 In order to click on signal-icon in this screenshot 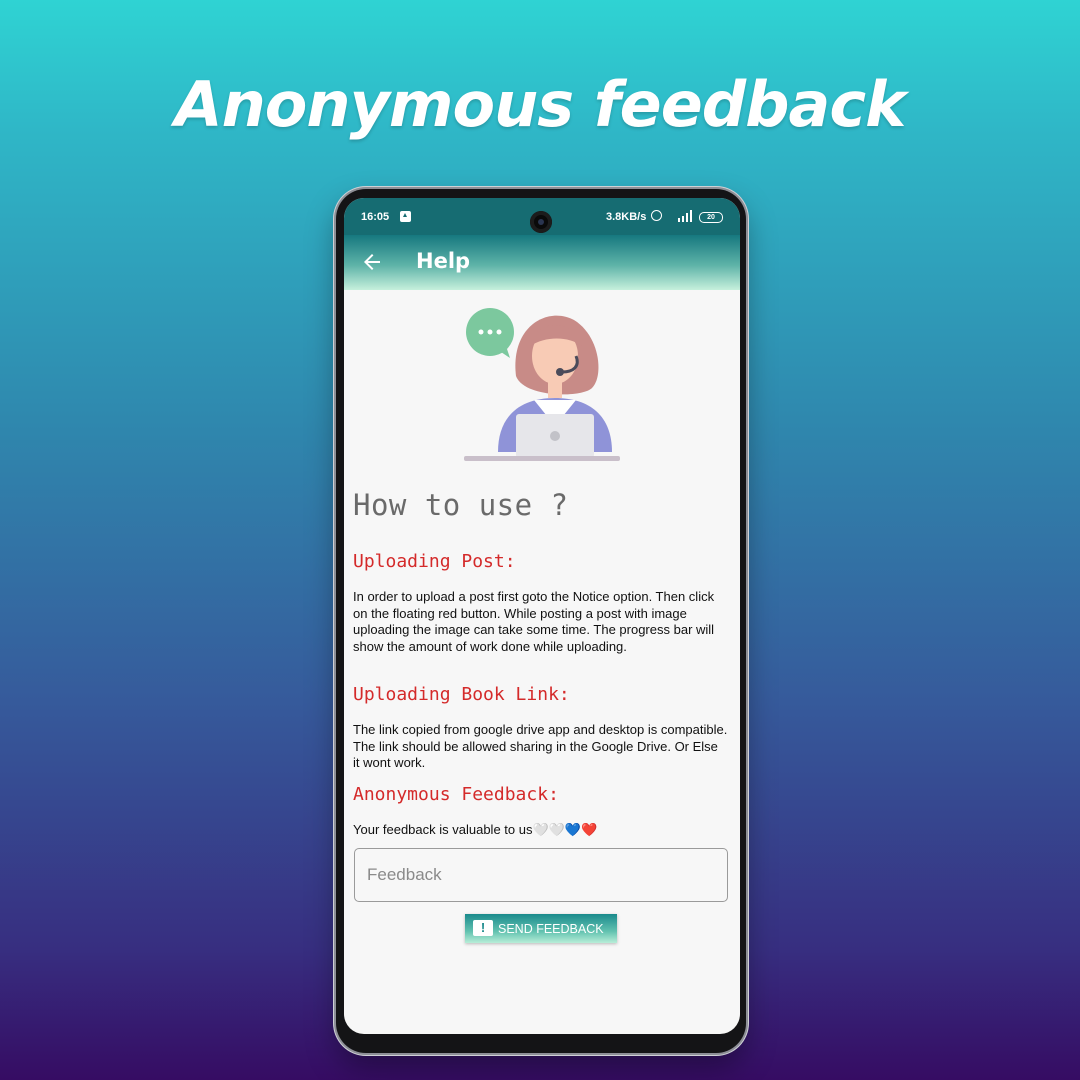, I will do `click(684, 216)`.